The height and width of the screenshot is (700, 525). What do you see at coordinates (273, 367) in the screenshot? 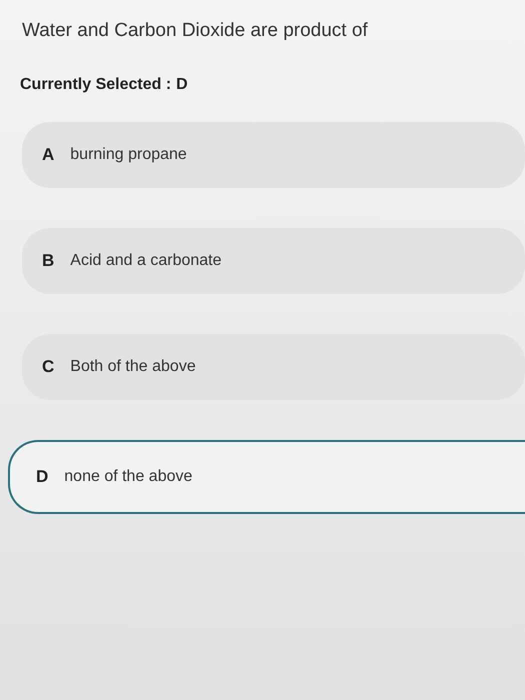
I see `answer-option: C Both of the above` at bounding box center [273, 367].